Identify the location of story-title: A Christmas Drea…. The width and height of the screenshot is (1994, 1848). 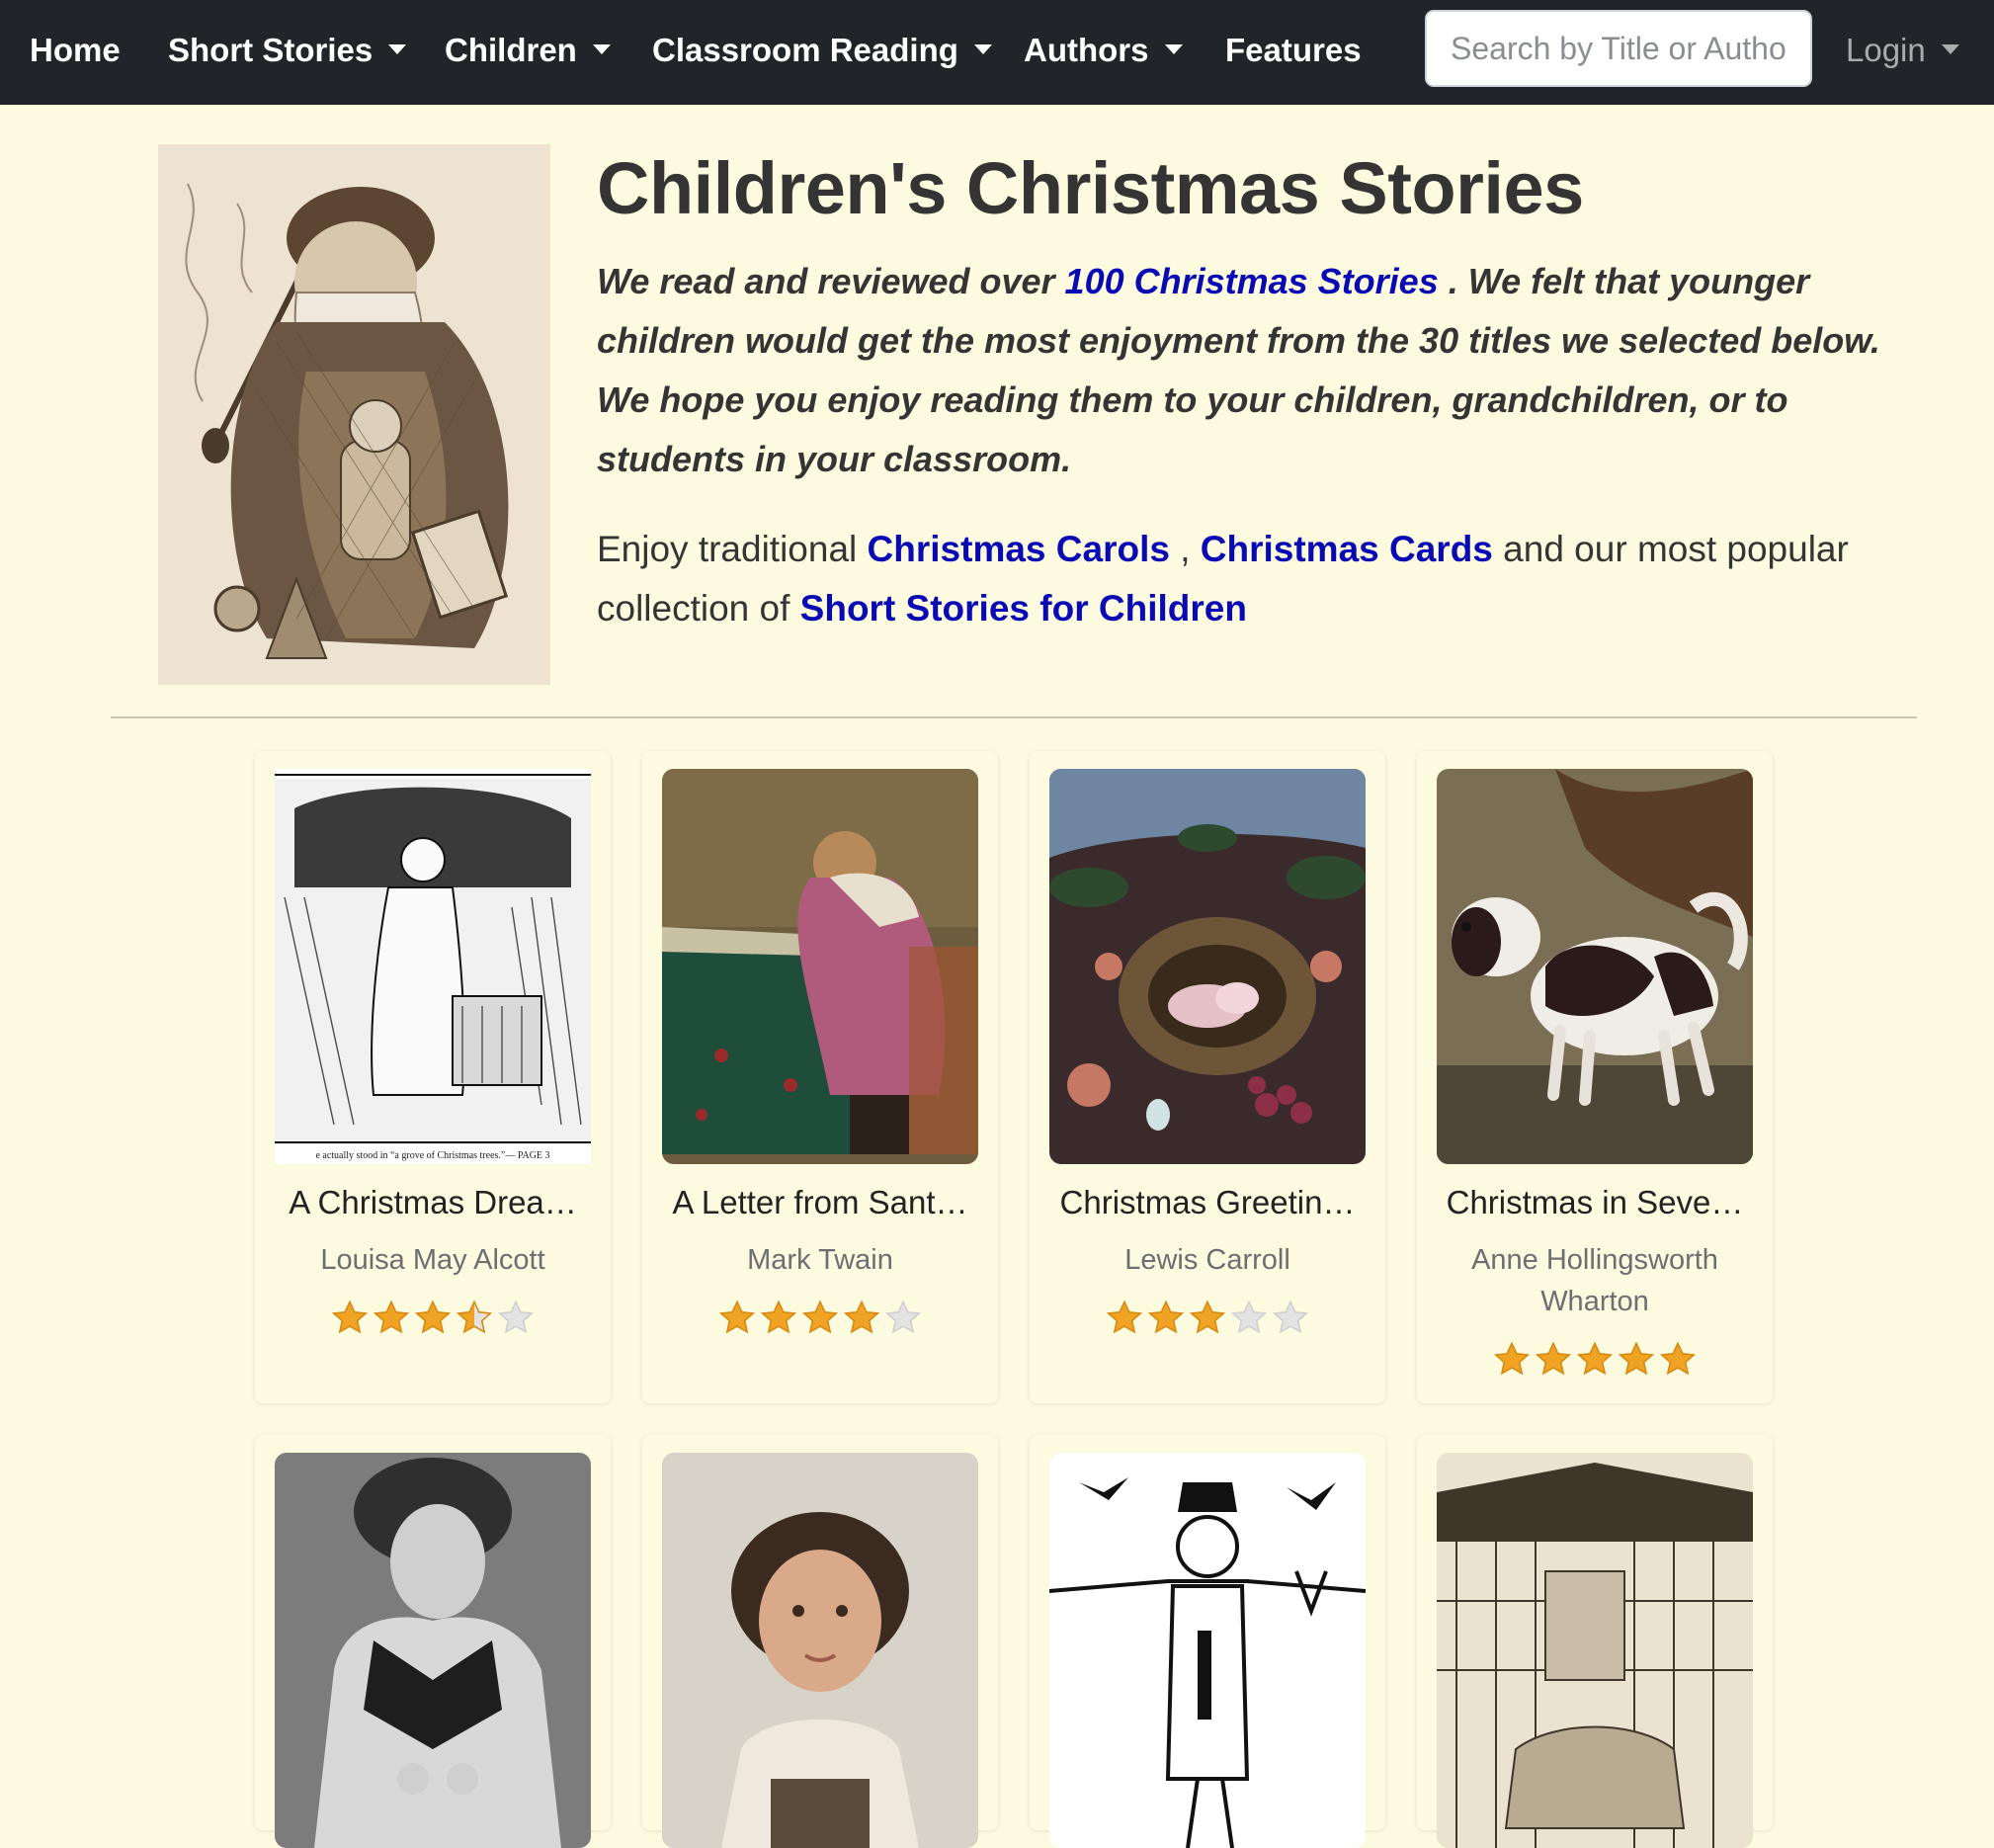
(433, 1202).